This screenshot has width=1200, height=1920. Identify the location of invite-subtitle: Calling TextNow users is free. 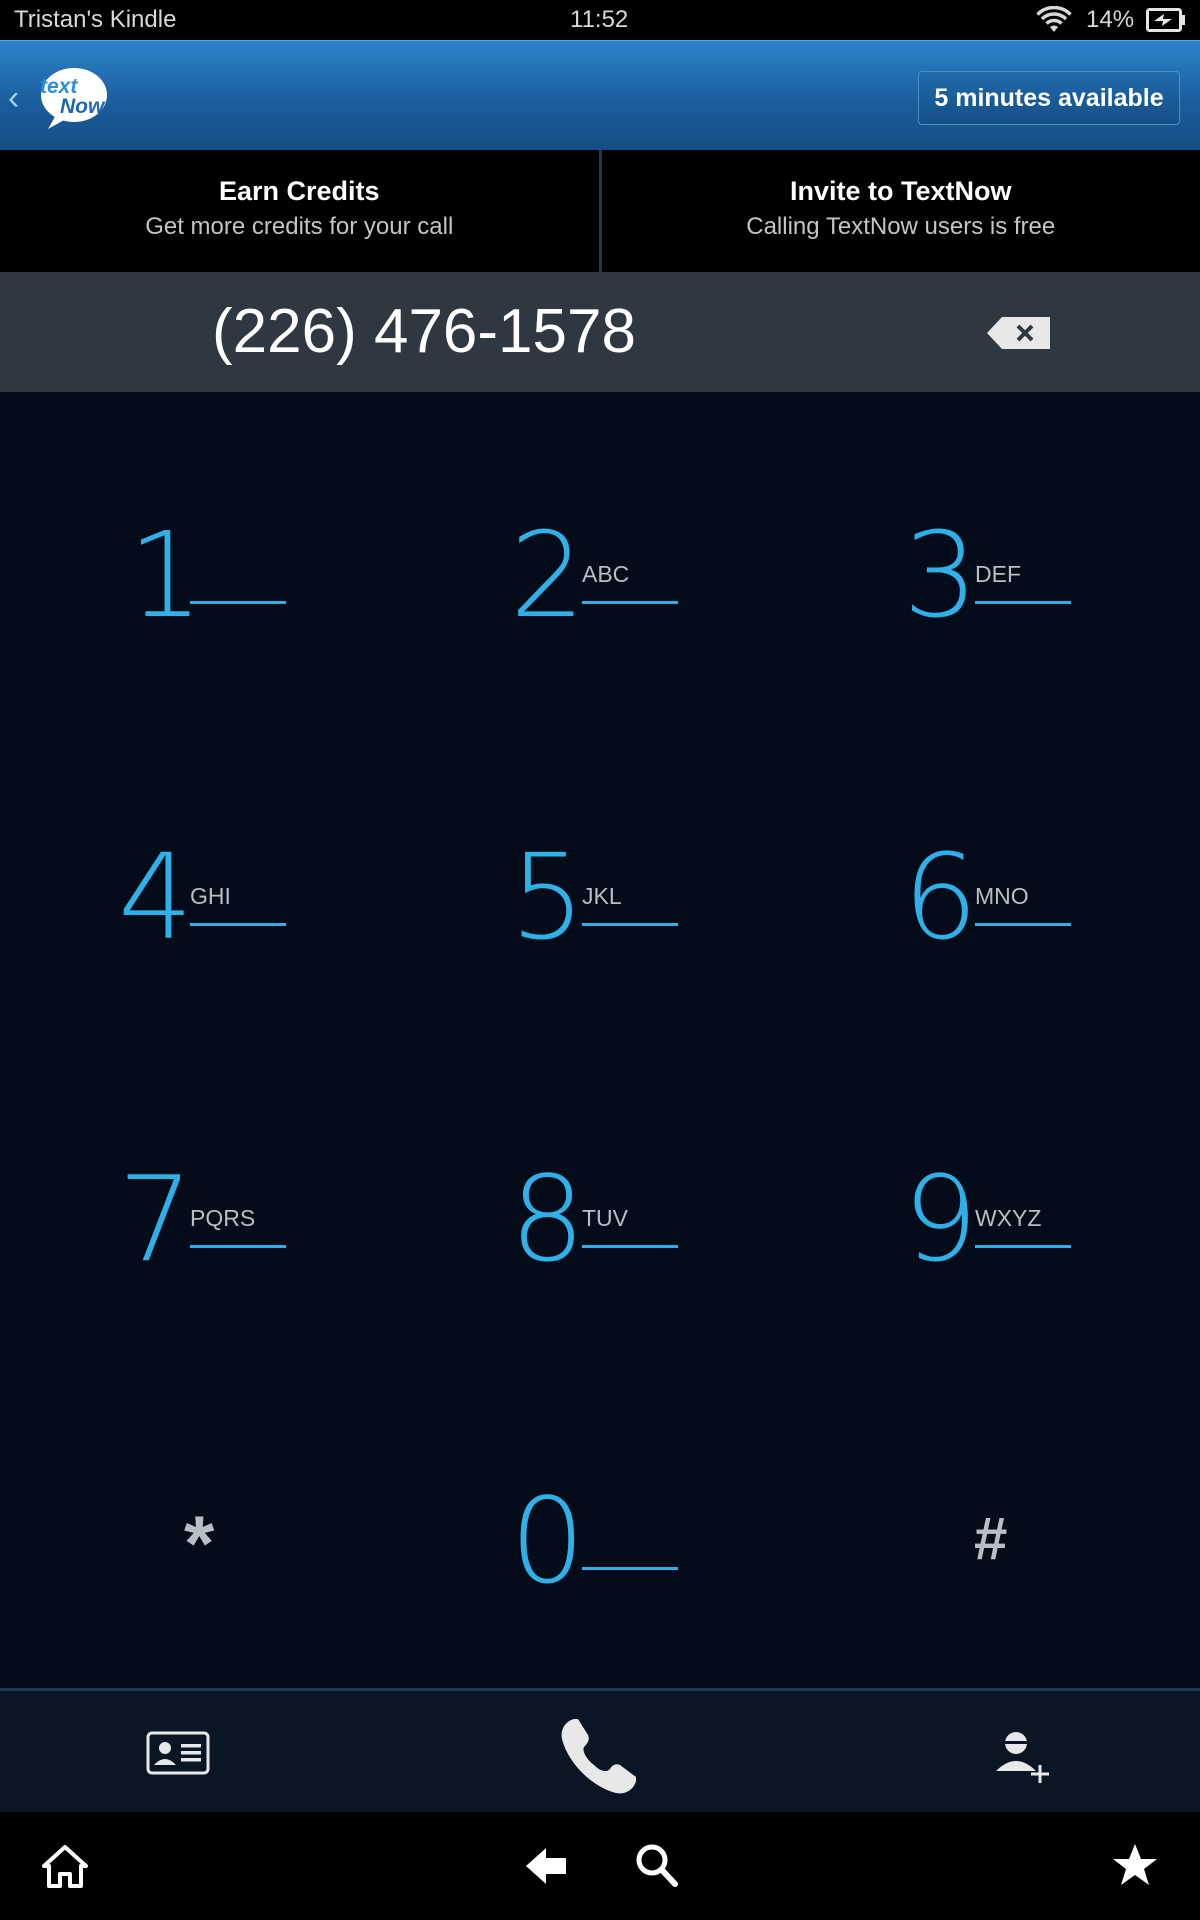
(901, 226).